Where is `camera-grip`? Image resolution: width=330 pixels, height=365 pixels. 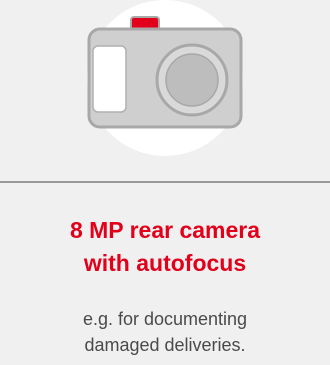
camera-grip is located at coordinates (109, 79).